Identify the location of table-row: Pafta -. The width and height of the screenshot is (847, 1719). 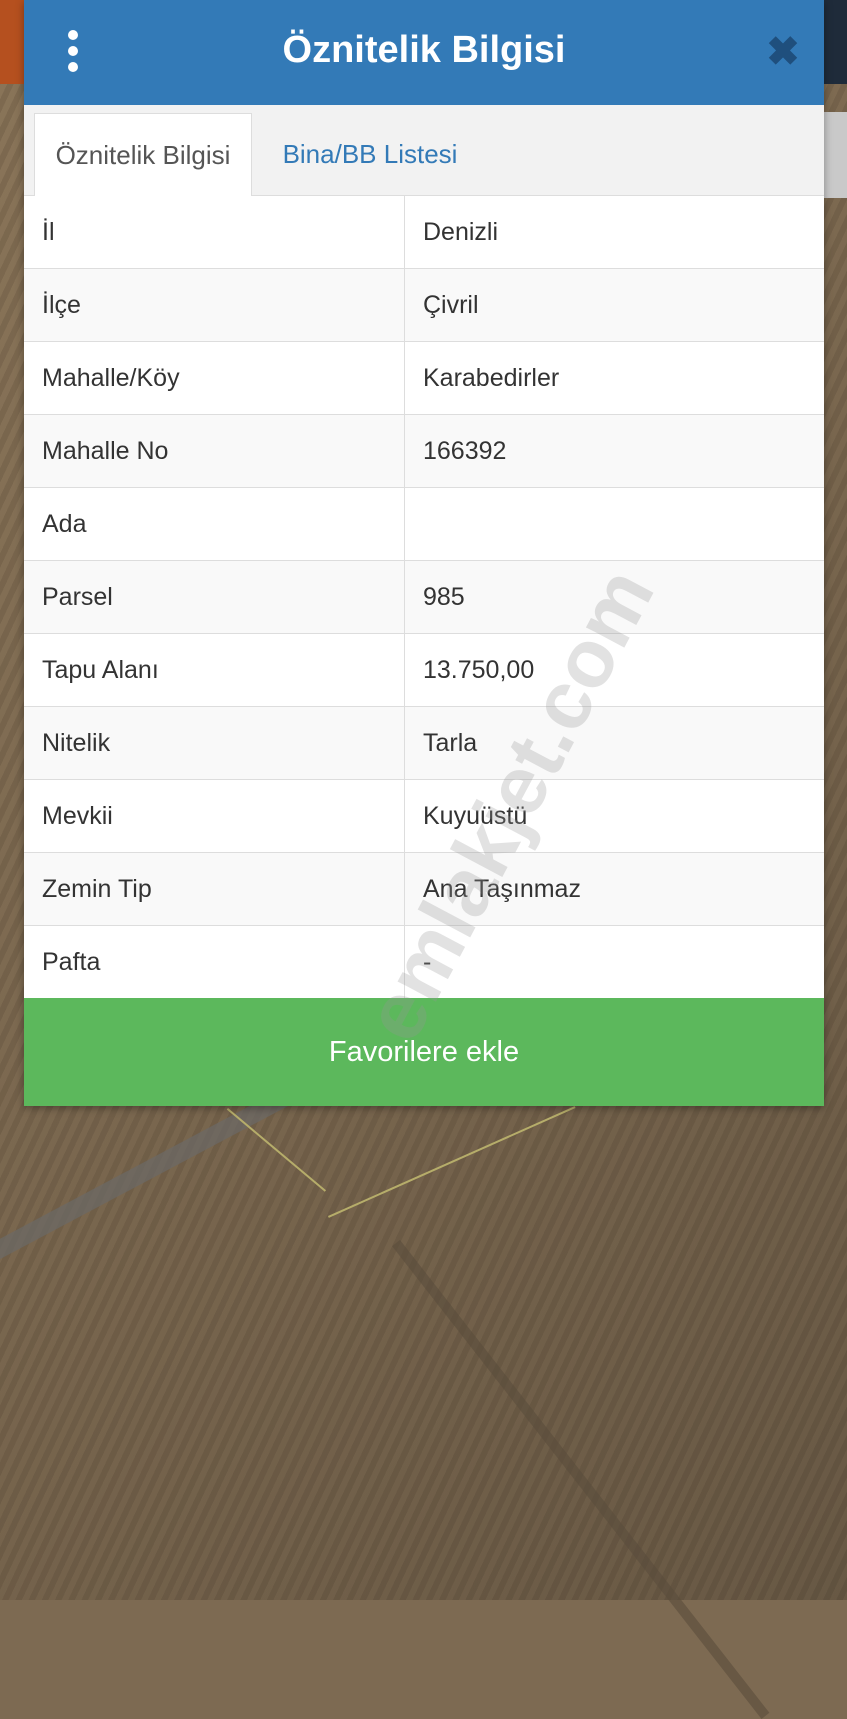
(424, 962).